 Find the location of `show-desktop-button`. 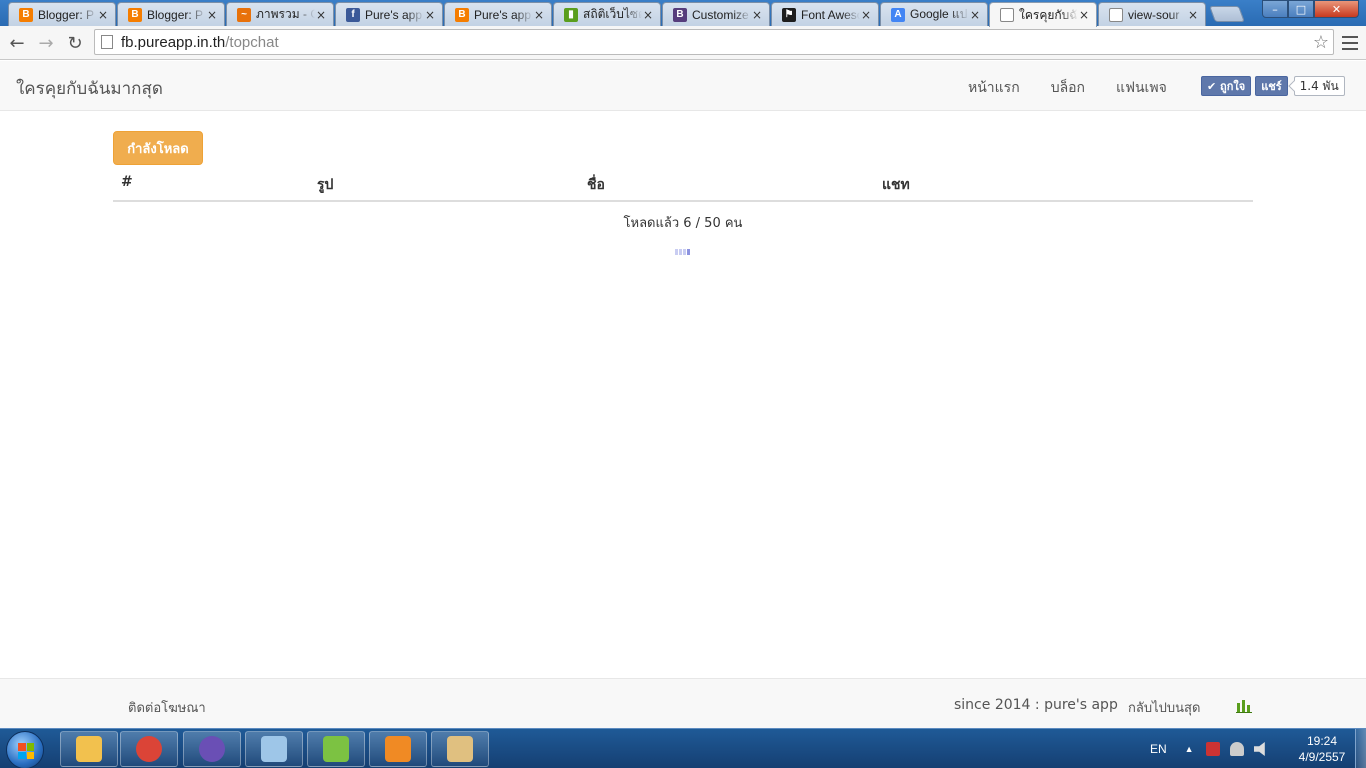

show-desktop-button is located at coordinates (1360, 748).